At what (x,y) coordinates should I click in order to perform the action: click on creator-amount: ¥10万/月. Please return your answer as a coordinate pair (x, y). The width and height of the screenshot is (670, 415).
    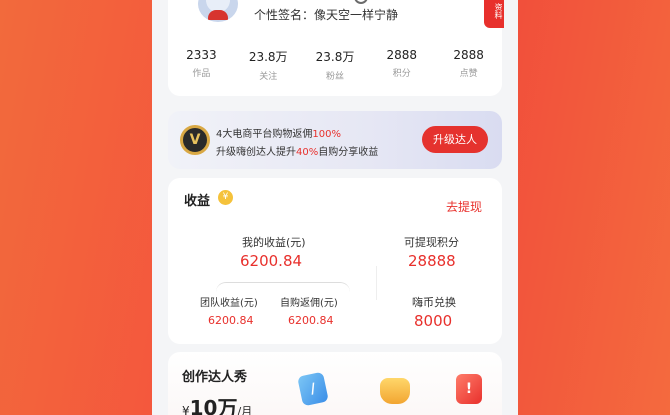
    Looking at the image, I should click on (217, 403).